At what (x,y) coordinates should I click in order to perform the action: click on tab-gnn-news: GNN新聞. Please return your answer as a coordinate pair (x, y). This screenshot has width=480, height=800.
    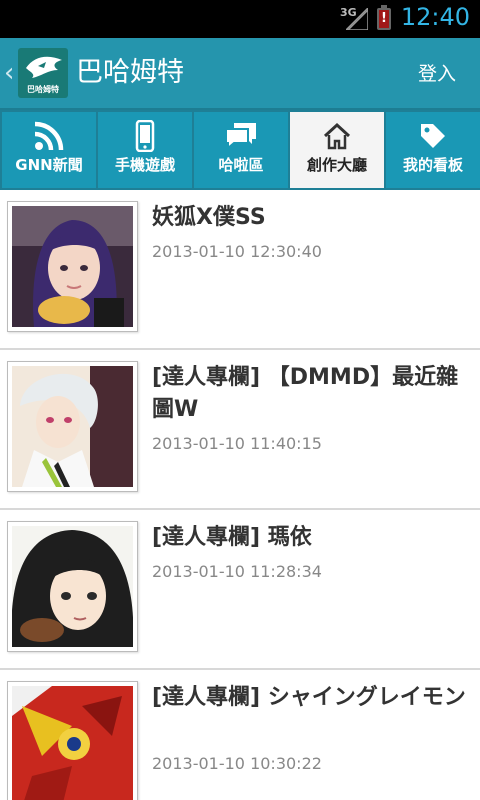
    Looking at the image, I should click on (49, 150).